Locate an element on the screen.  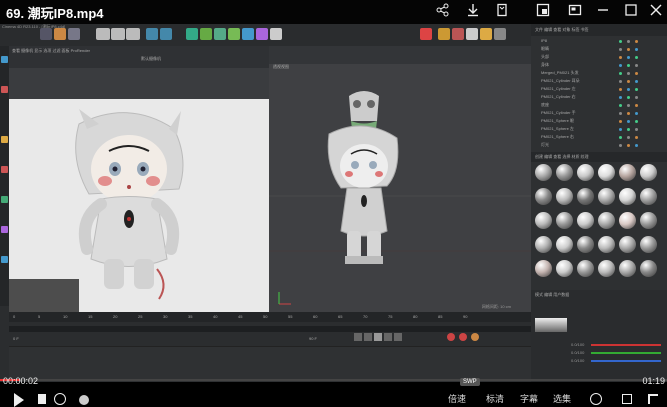
play-anim-icon is located at coordinates (378, 337).